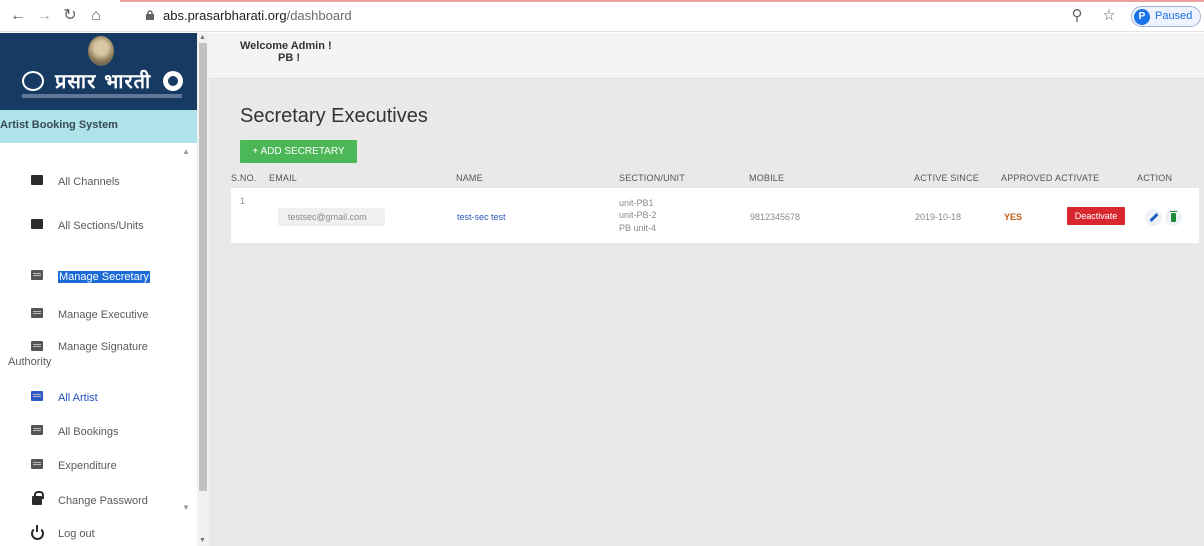  Describe the element at coordinates (638, 215) in the screenshot. I see `cell-section: unit-PB-2` at that location.